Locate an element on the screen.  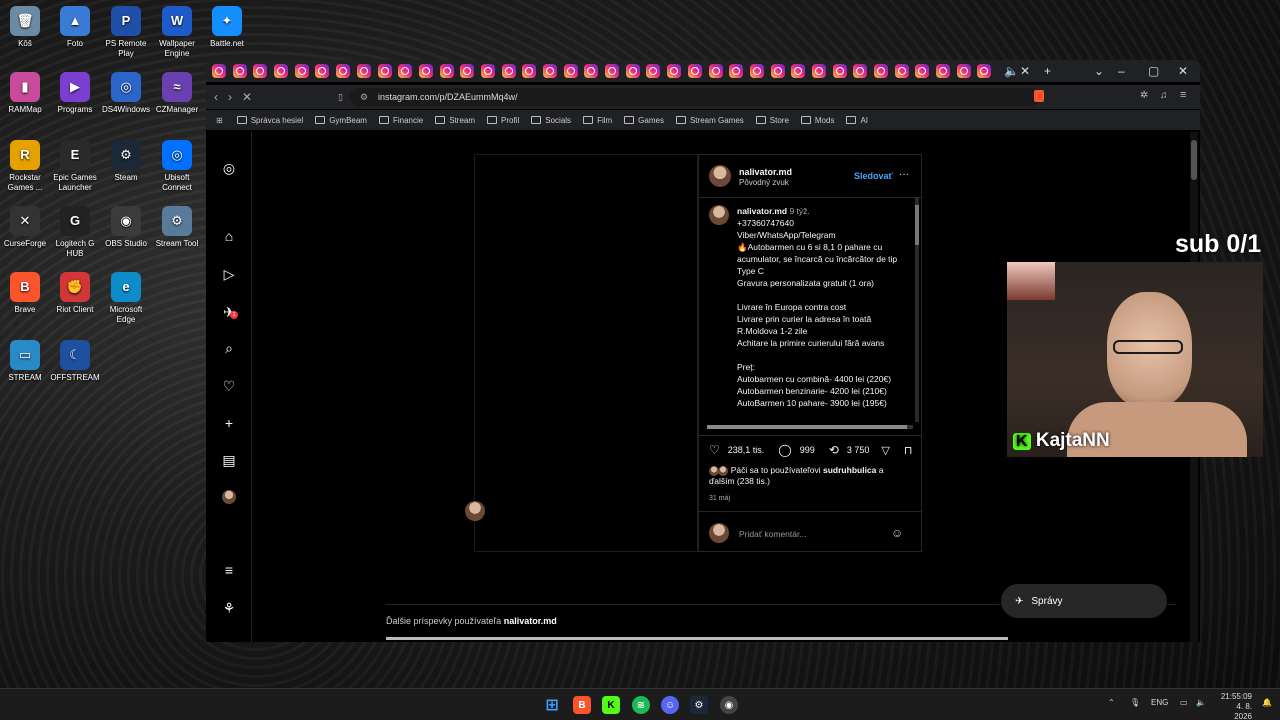
home-icon: ⌂ is located at coordinates (229, 236).